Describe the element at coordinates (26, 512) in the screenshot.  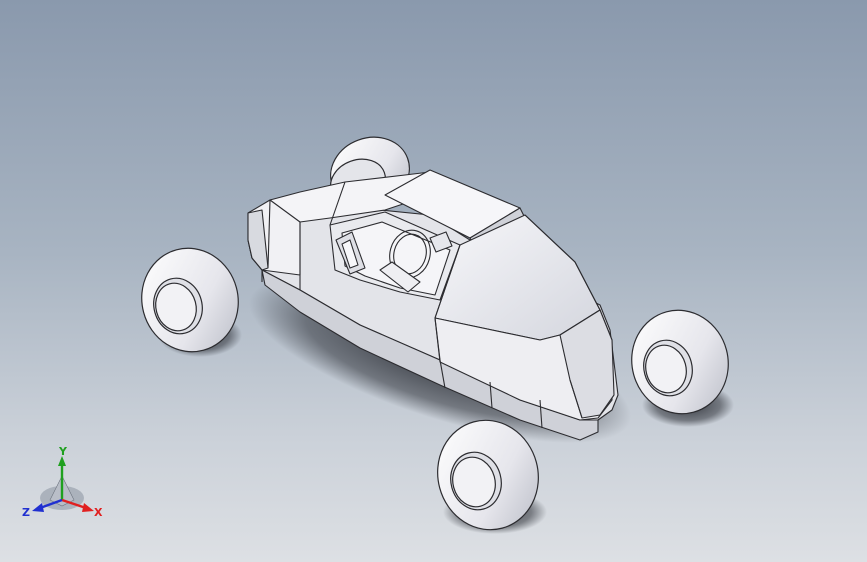
I see `z-axis-label: Z` at that location.